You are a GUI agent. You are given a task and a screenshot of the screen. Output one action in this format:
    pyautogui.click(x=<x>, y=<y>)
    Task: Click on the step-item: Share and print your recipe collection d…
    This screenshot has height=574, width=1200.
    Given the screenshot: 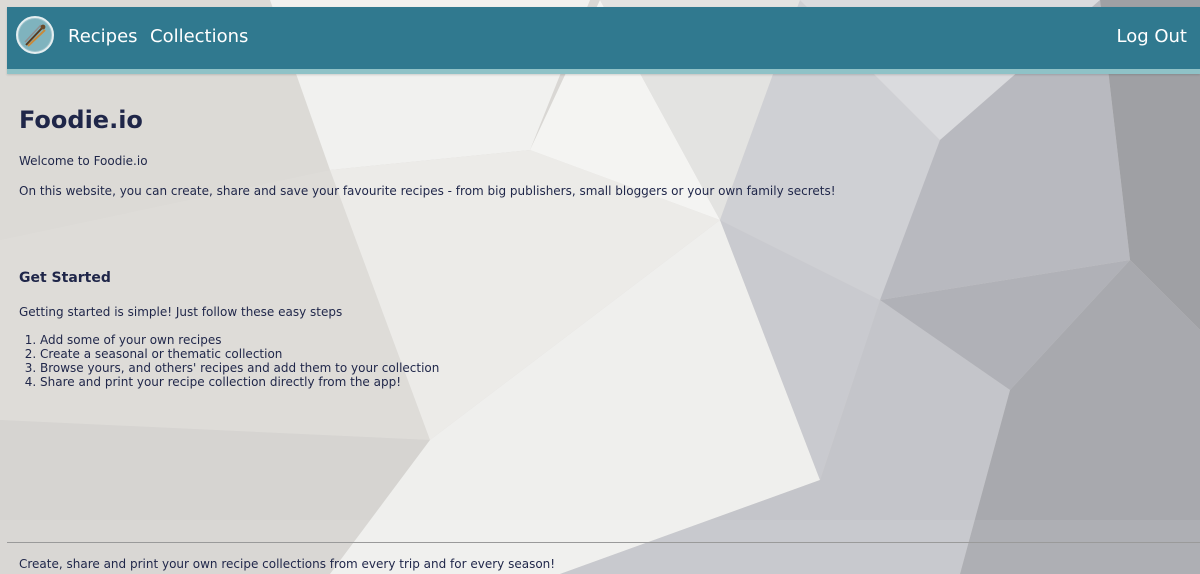 What is the action you would take?
    pyautogui.click(x=239, y=382)
    